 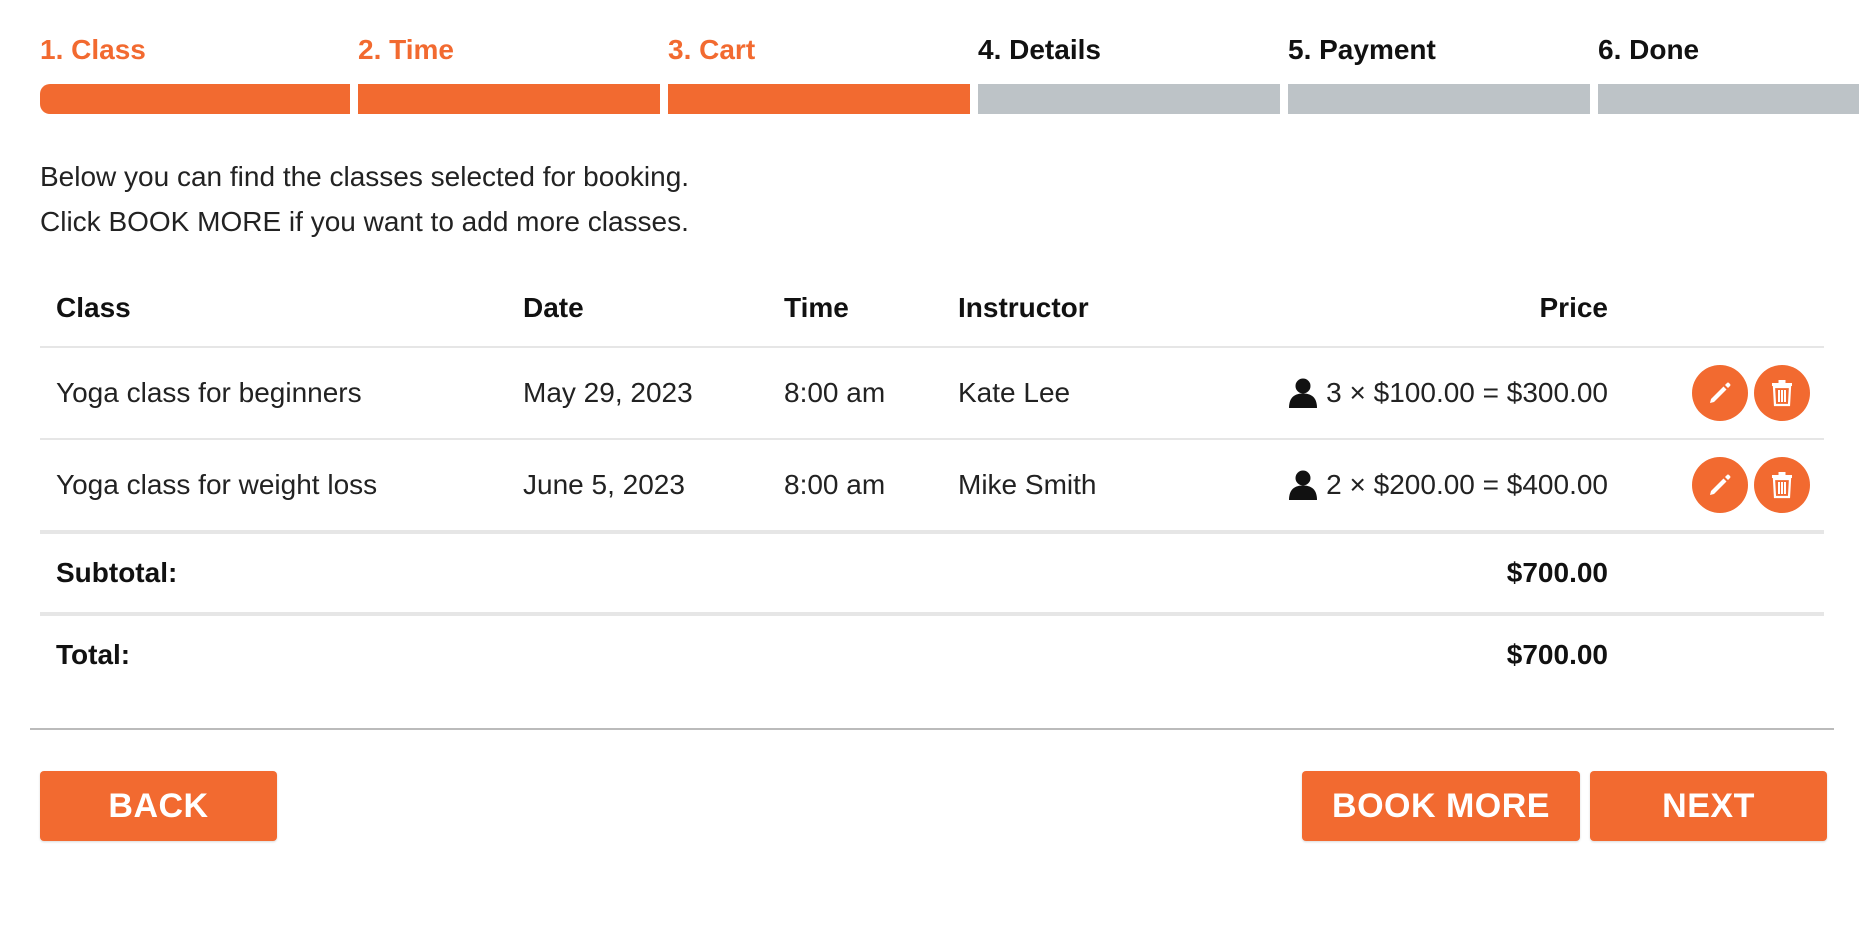 What do you see at coordinates (1129, 73) in the screenshot?
I see `step-details: 4. Details` at bounding box center [1129, 73].